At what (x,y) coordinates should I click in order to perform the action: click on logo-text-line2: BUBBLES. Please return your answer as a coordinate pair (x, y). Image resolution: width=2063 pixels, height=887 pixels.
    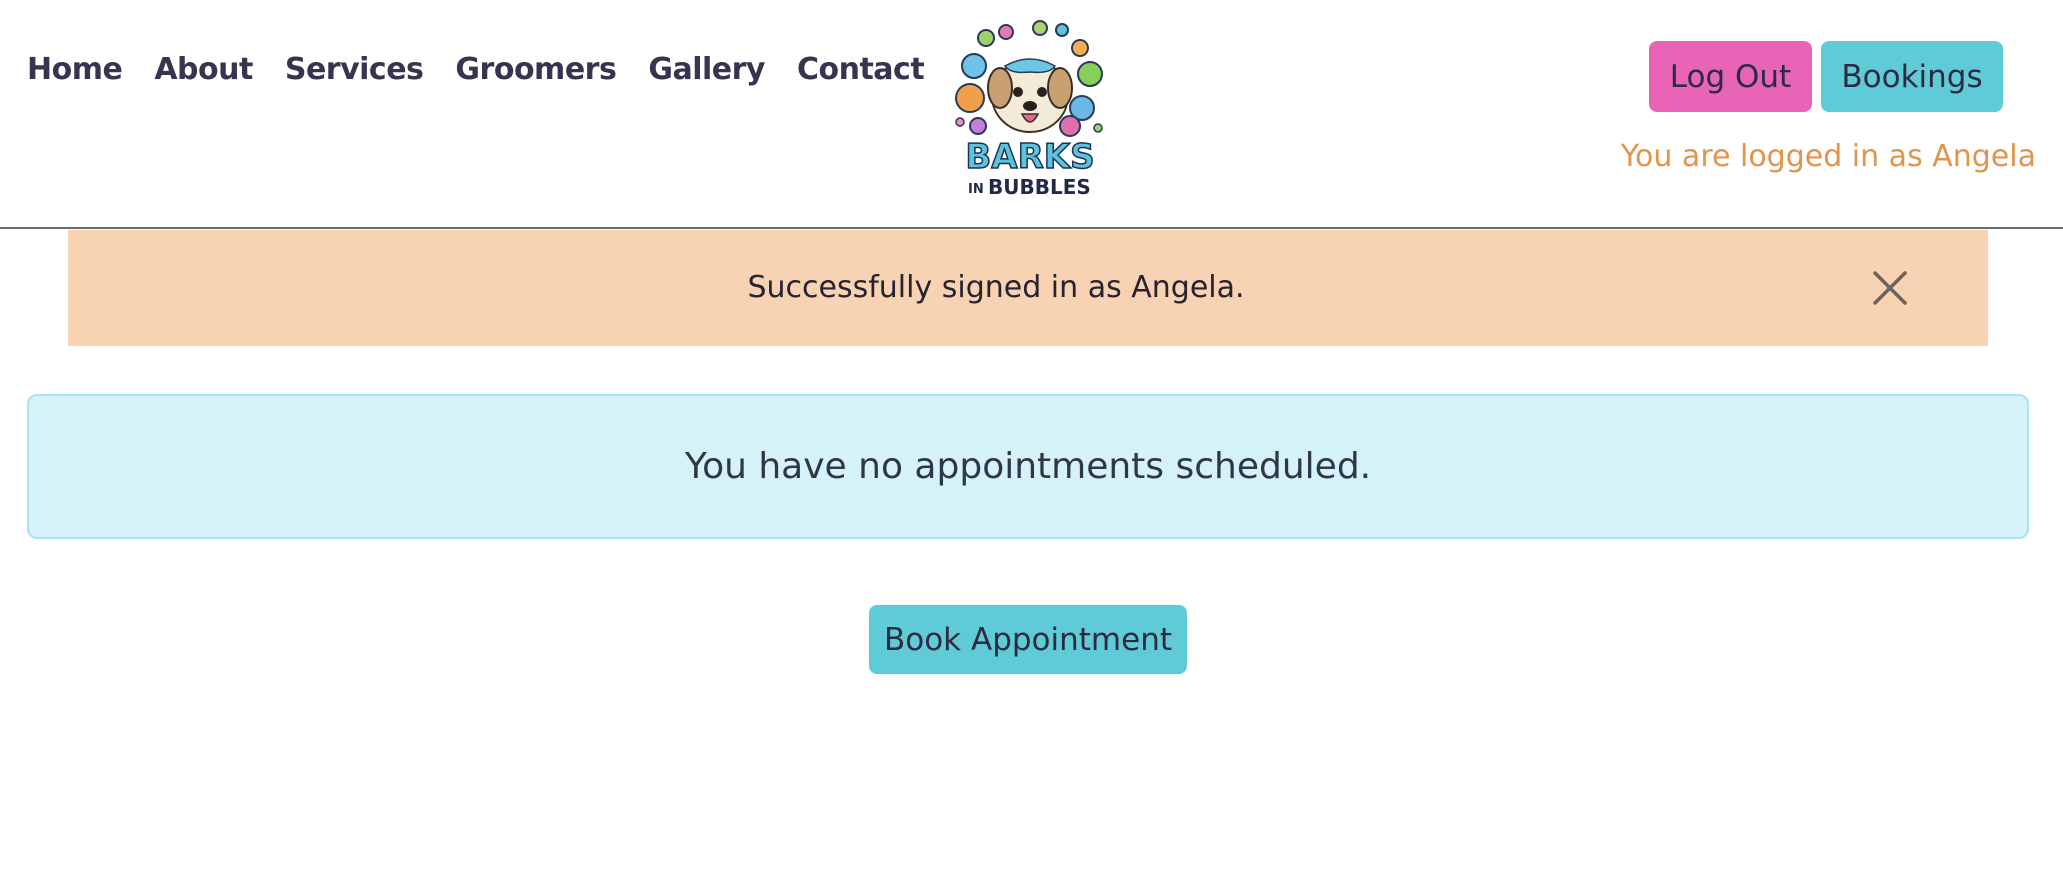
    Looking at the image, I should click on (1039, 187).